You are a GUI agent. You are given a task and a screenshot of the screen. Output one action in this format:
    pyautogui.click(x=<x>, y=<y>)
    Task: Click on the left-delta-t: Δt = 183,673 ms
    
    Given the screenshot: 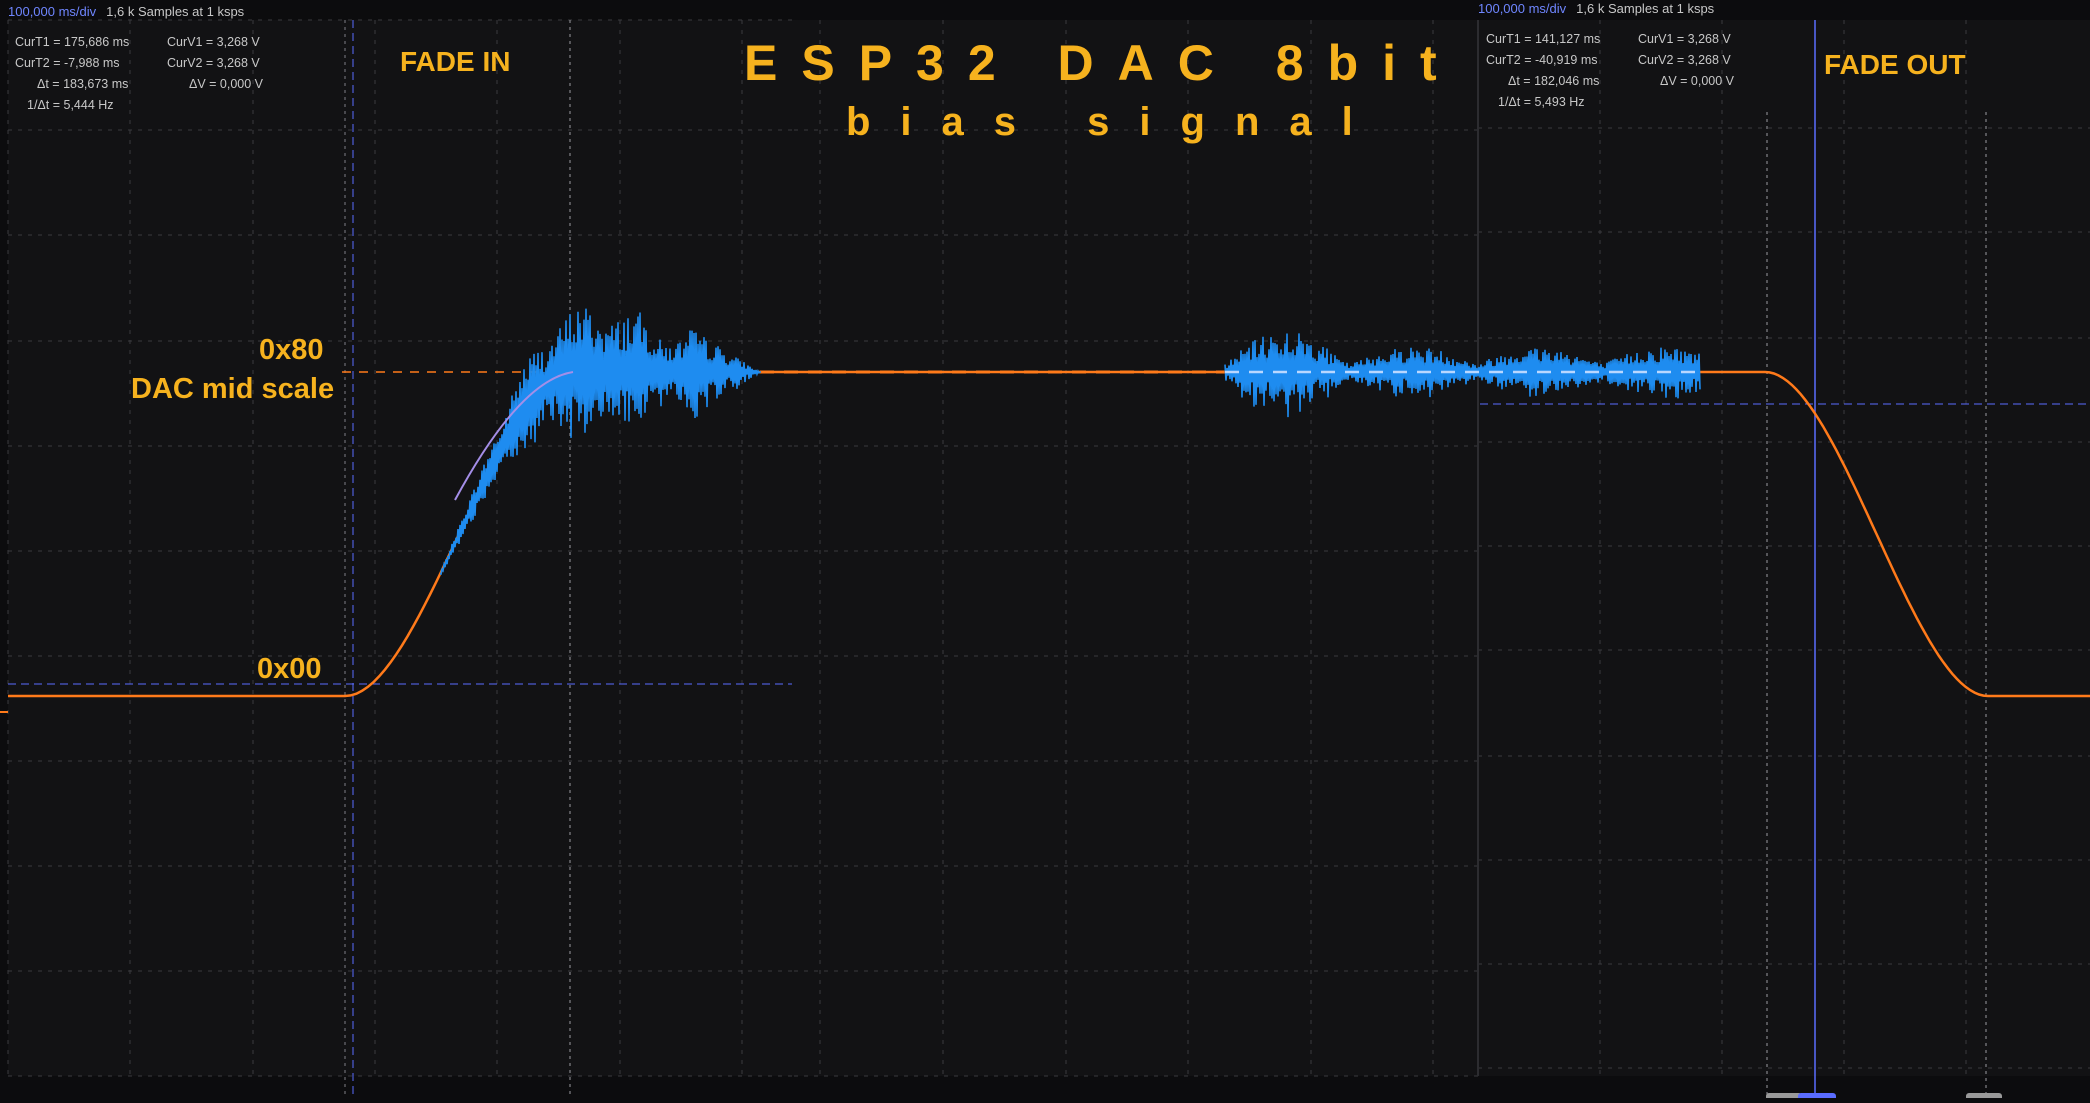 What is the action you would take?
    pyautogui.click(x=83, y=84)
    